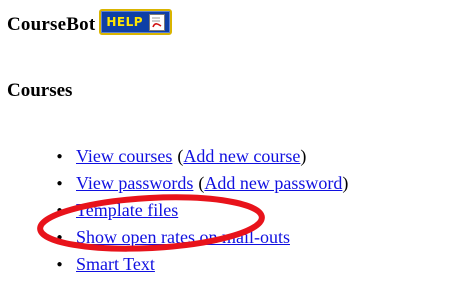  I want to click on header: CourseBot HELP, so click(90, 24).